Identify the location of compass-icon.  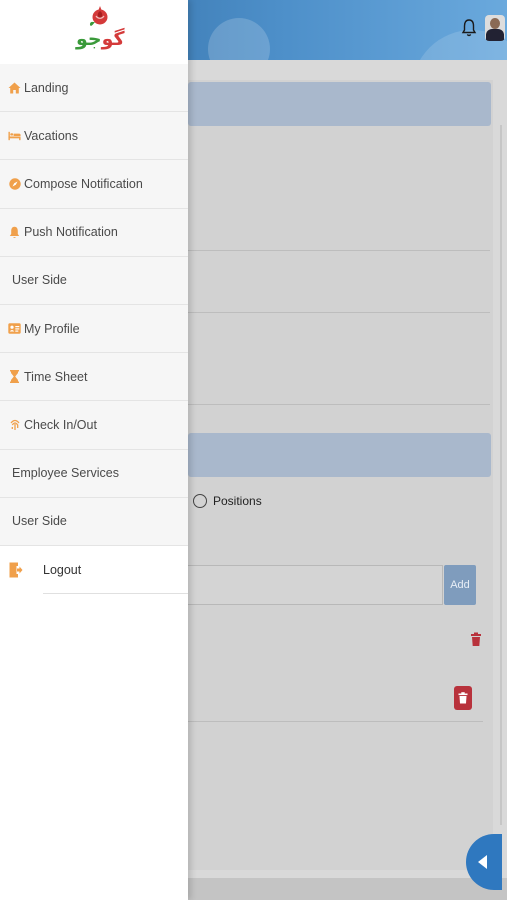
(14, 183).